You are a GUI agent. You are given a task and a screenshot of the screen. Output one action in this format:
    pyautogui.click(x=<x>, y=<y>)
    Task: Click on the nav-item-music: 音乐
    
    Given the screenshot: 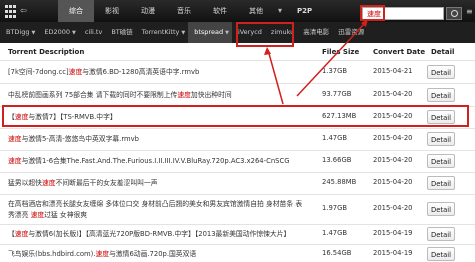 What is the action you would take?
    pyautogui.click(x=184, y=11)
    